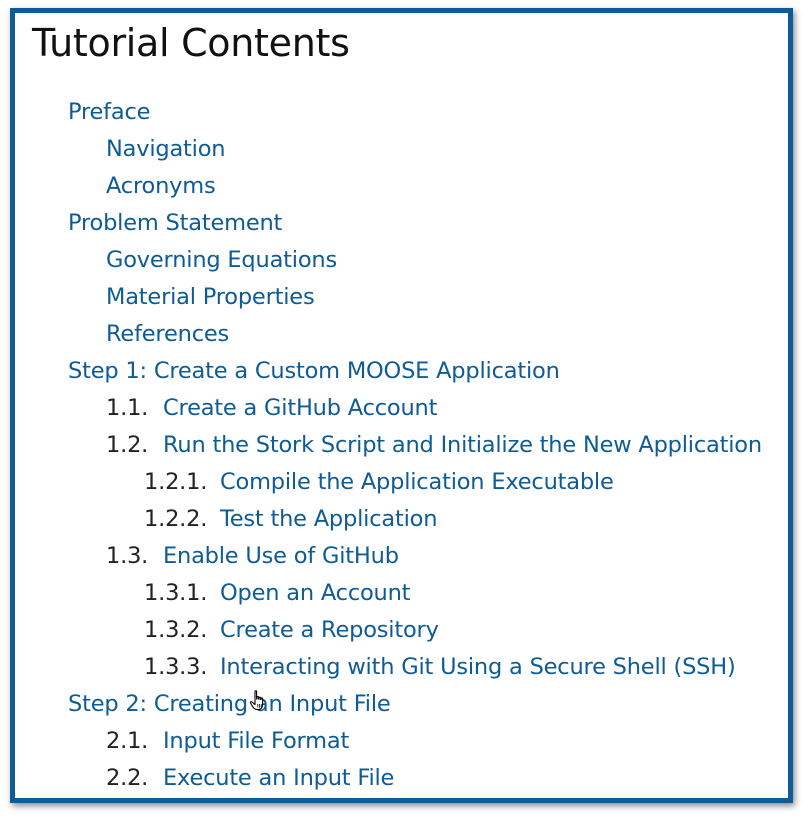 The image size is (803, 821). What do you see at coordinates (161, 186) in the screenshot?
I see `toc-link: Acronyms` at bounding box center [161, 186].